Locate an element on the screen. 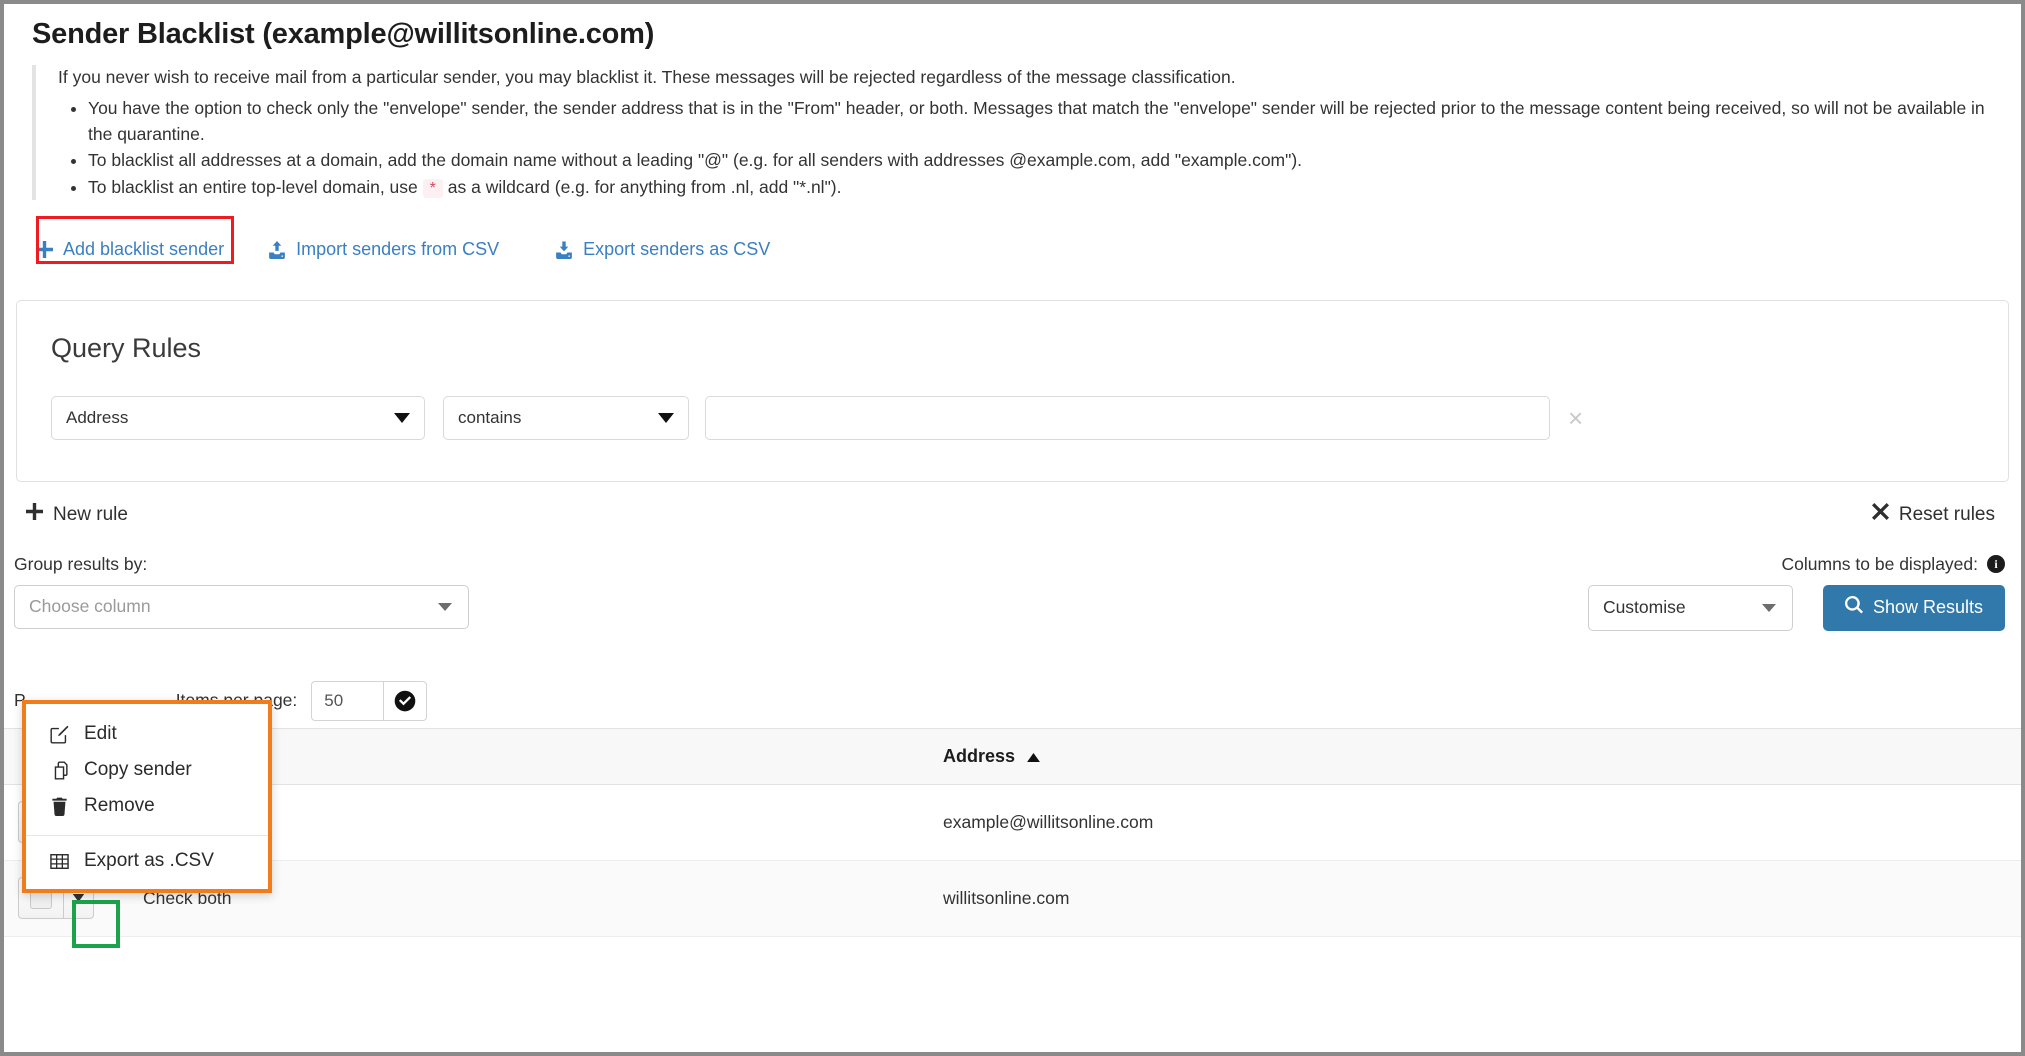 This screenshot has height=1056, width=2025. rule-value-input is located at coordinates (1127, 417).